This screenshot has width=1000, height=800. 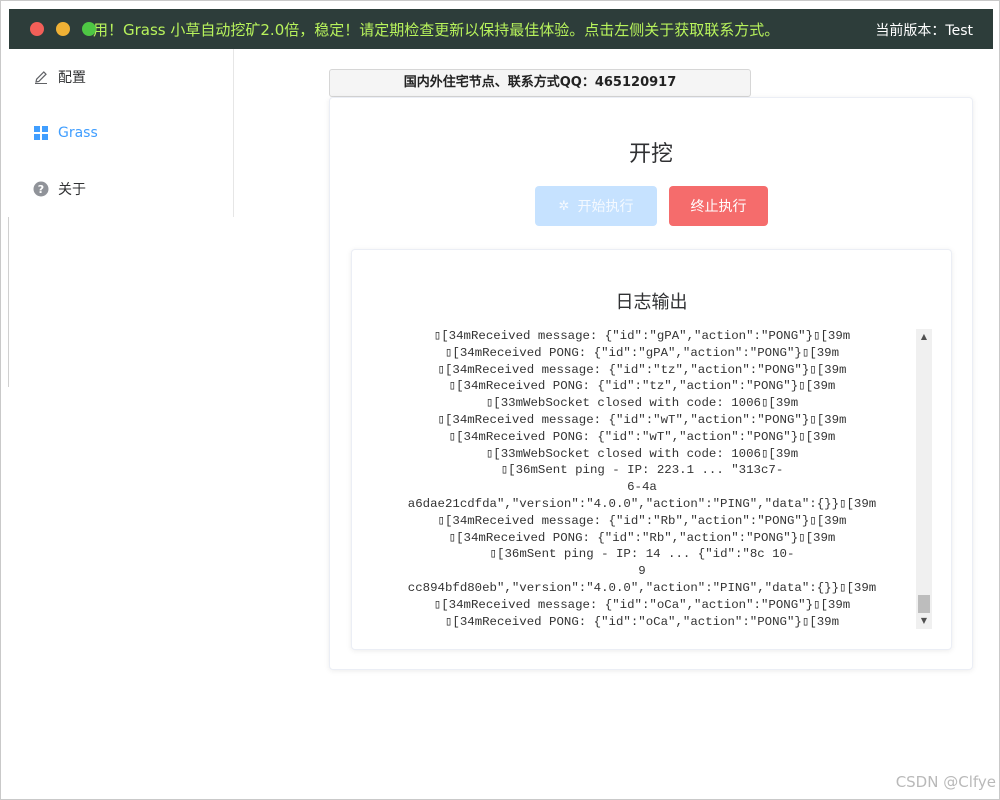 What do you see at coordinates (924, 337) in the screenshot?
I see `scroll-up-icon: ▲` at bounding box center [924, 337].